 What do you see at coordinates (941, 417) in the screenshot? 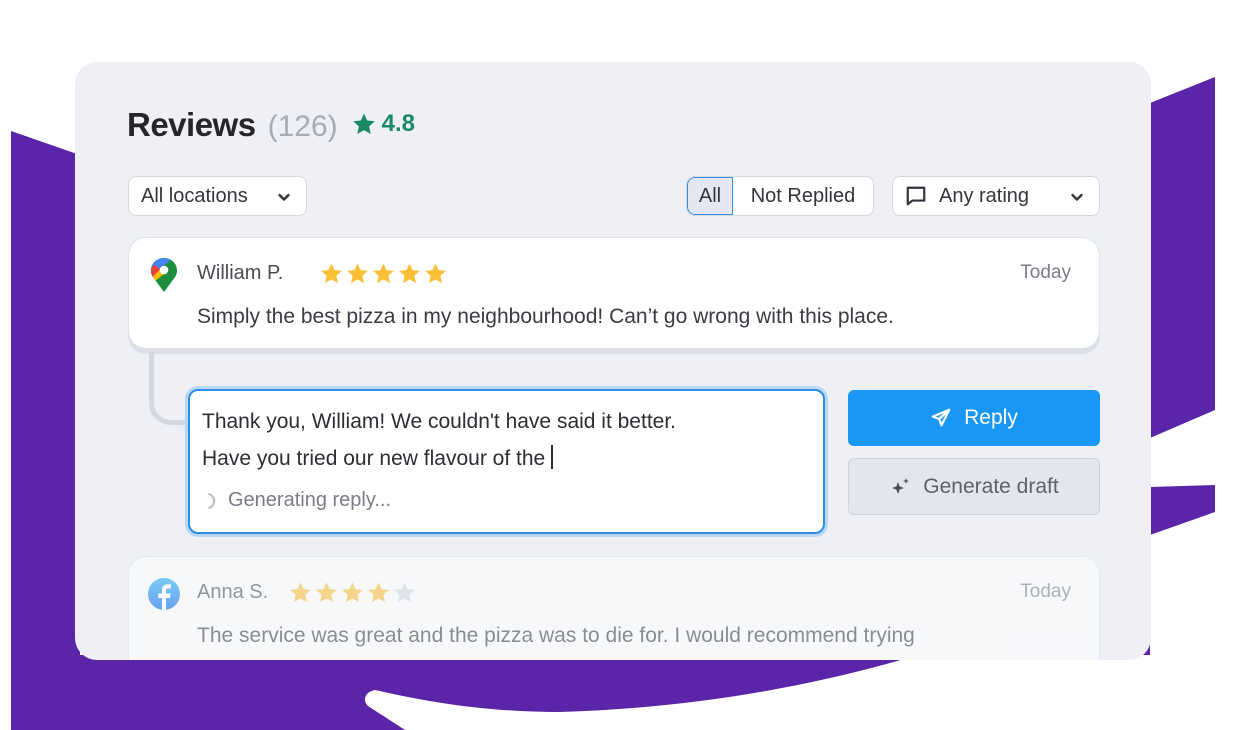
I see `send-icon` at bounding box center [941, 417].